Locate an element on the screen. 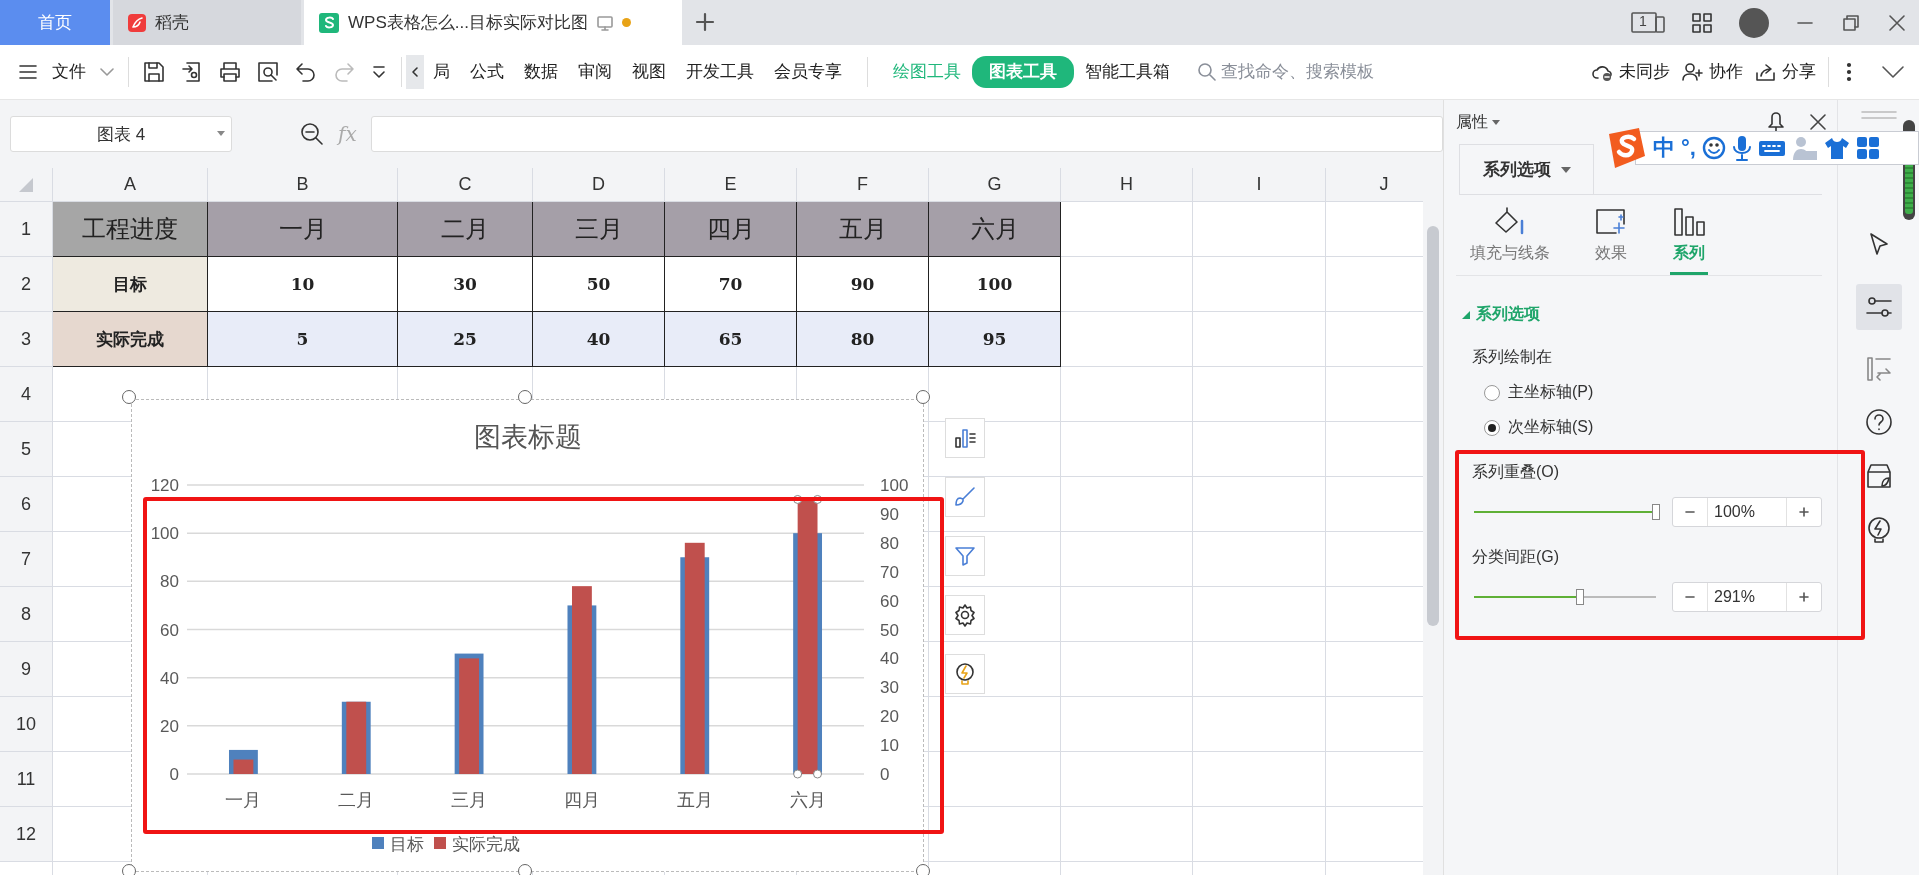  ribbon-tab: 公式 is located at coordinates (487, 72).